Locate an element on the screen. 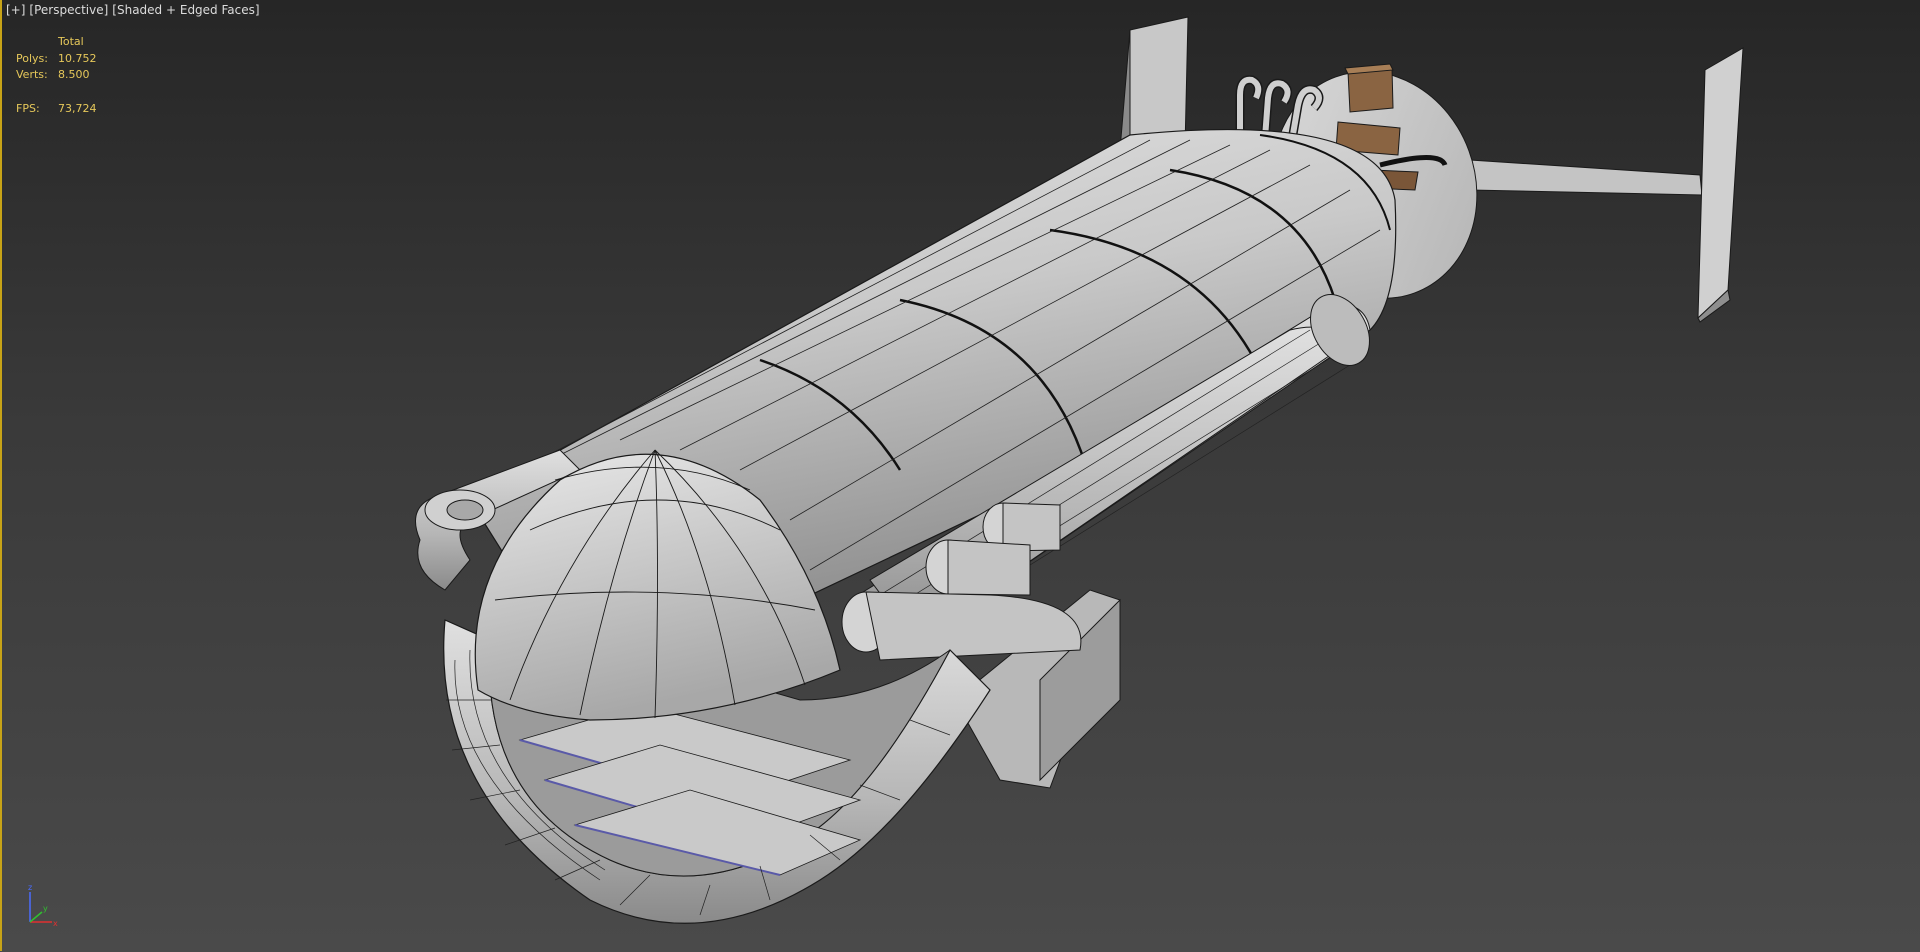 The width and height of the screenshot is (1920, 952). viewport-plus-menu: [+] is located at coordinates (15, 10).